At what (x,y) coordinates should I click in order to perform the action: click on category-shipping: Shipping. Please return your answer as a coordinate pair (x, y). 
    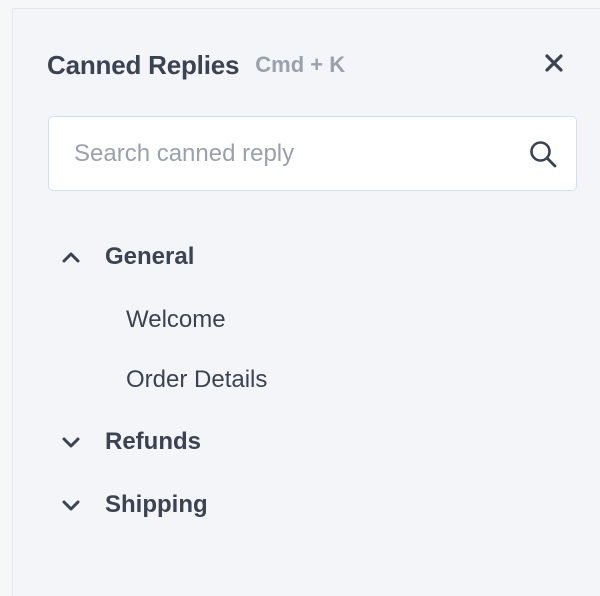
    Looking at the image, I should click on (133, 505).